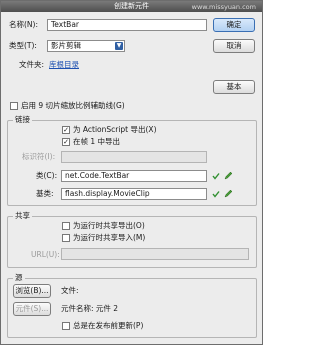 The image size is (320, 345). What do you see at coordinates (39, 156) in the screenshot?
I see `identifier-label: 标识符(I):` at bounding box center [39, 156].